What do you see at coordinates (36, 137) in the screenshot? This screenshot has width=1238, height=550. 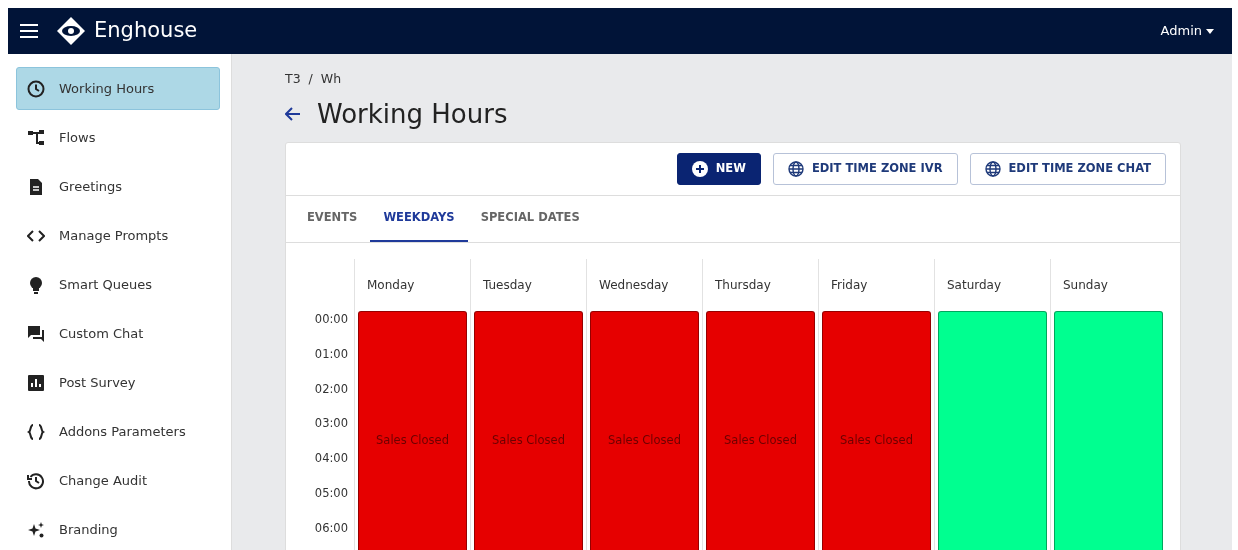 I see `flow-icon` at bounding box center [36, 137].